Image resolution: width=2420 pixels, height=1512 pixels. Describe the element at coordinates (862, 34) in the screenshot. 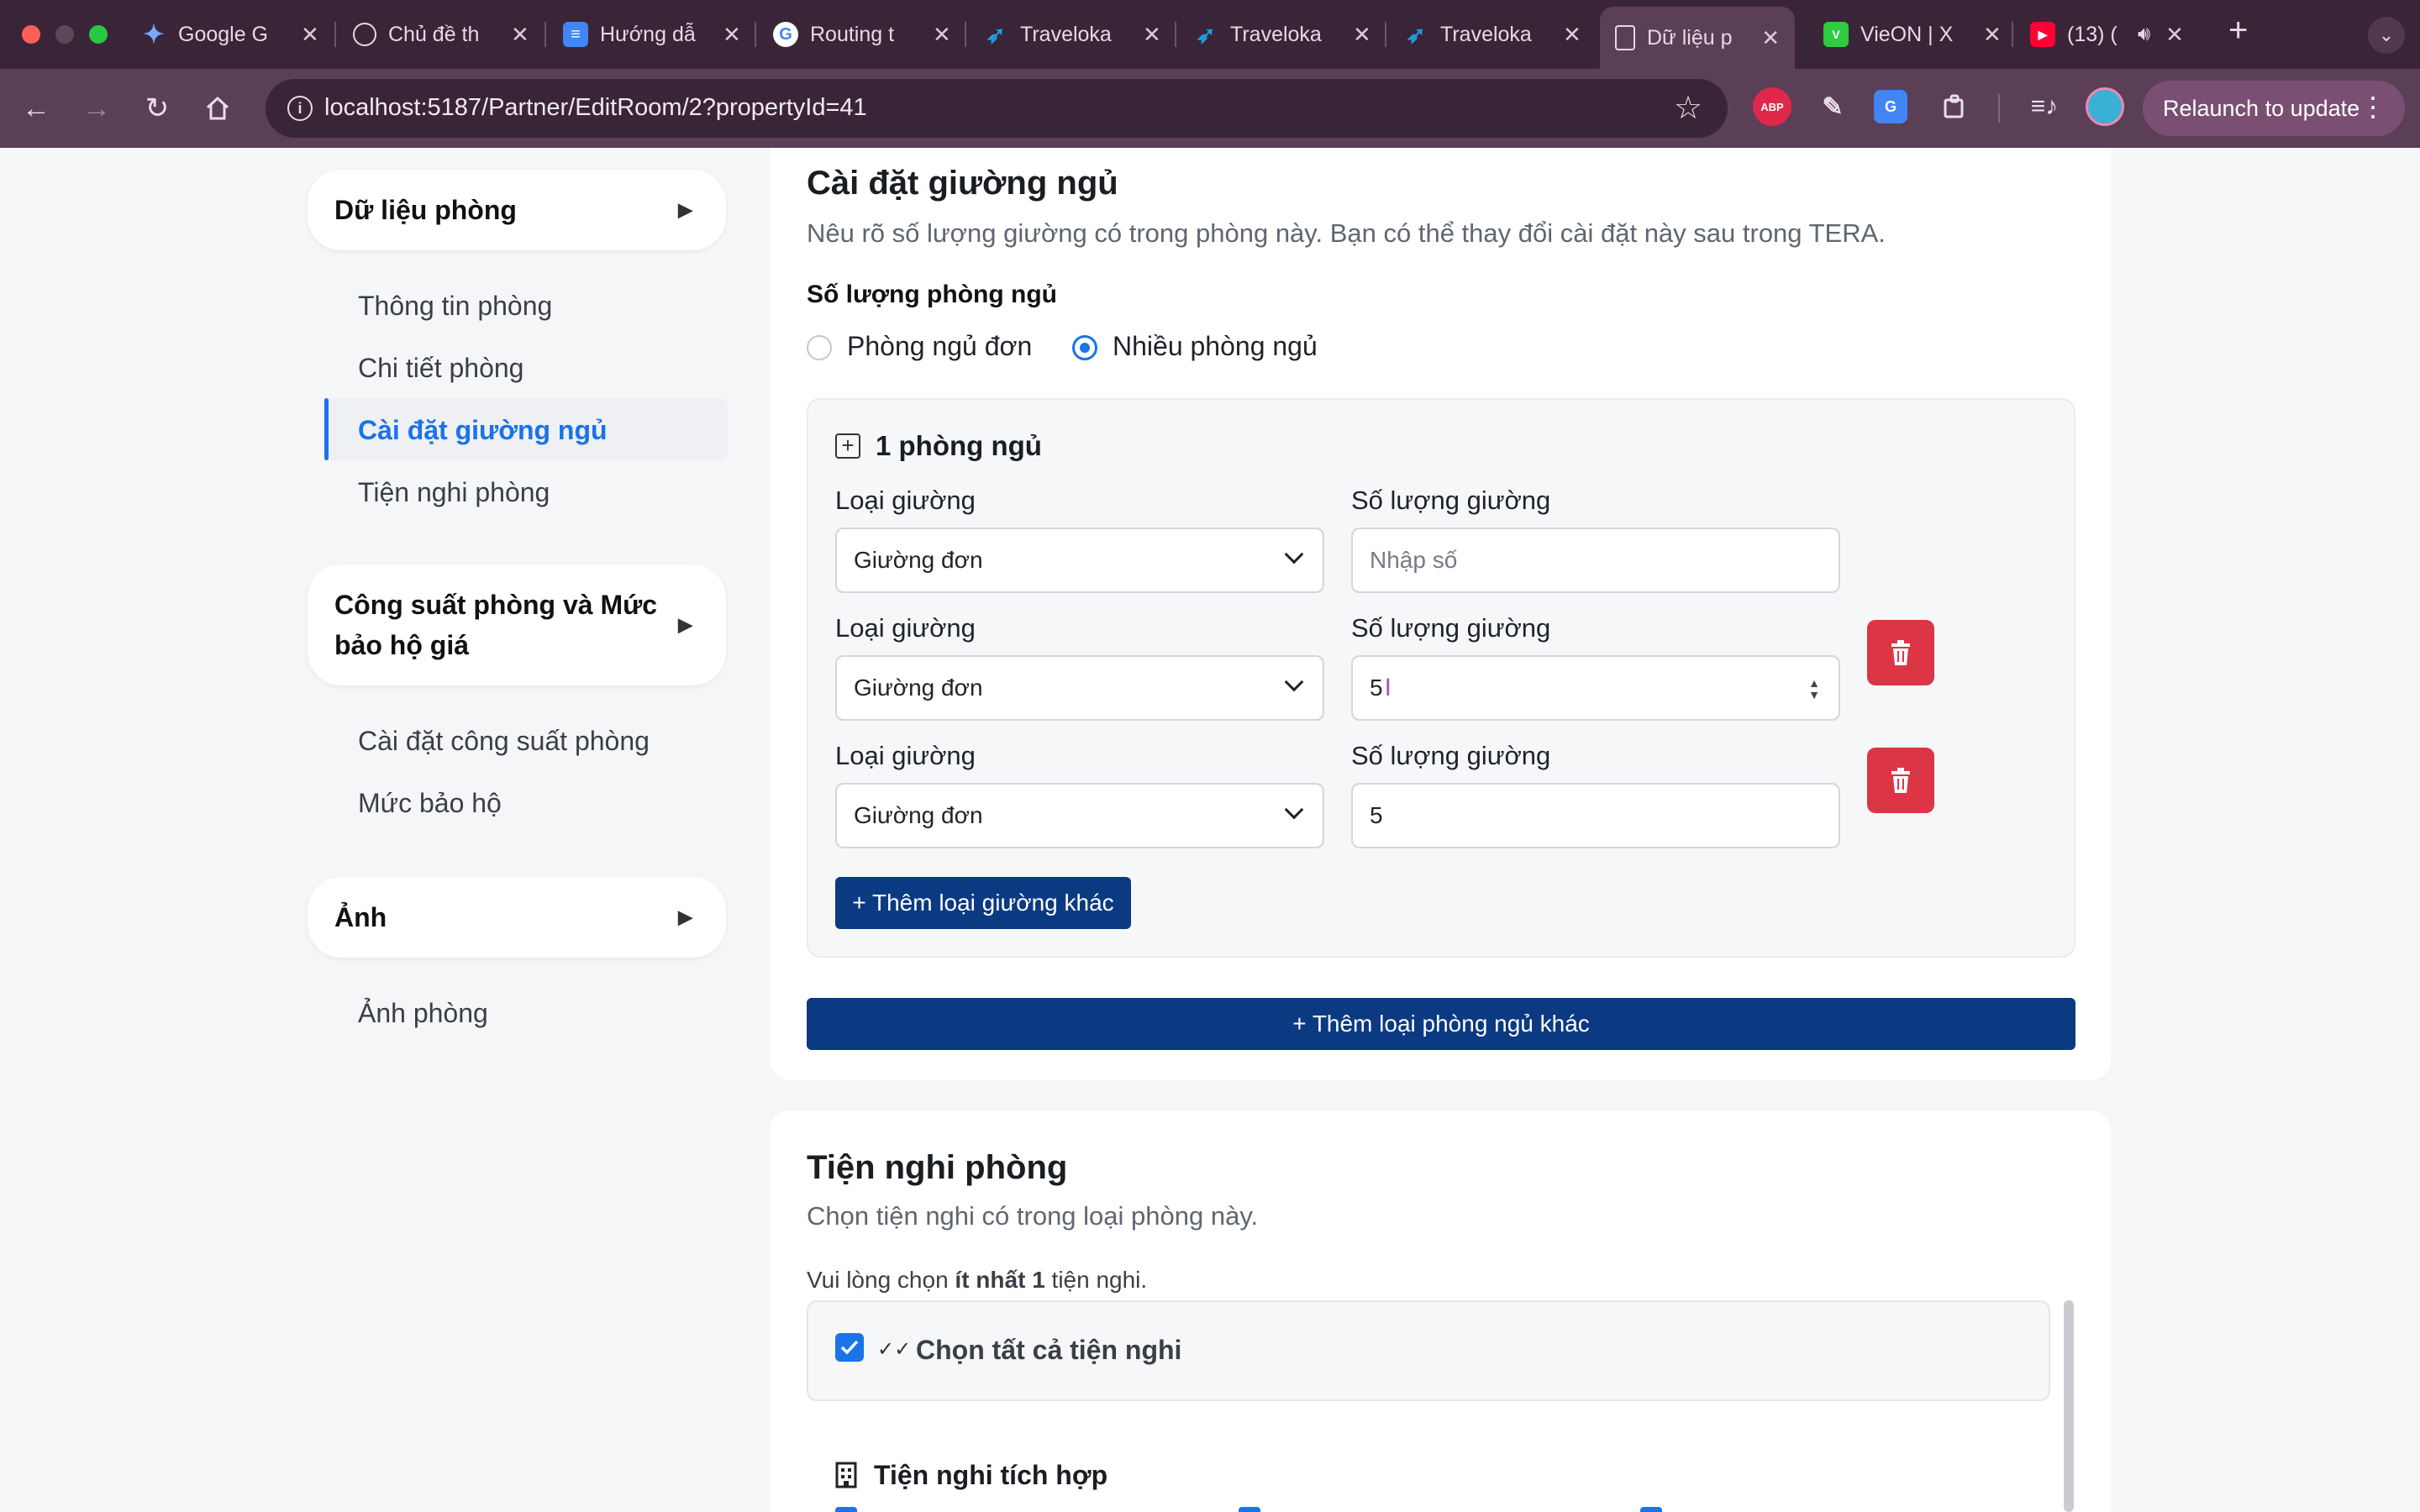

I see `browser-tab: G Routing t ✕` at that location.